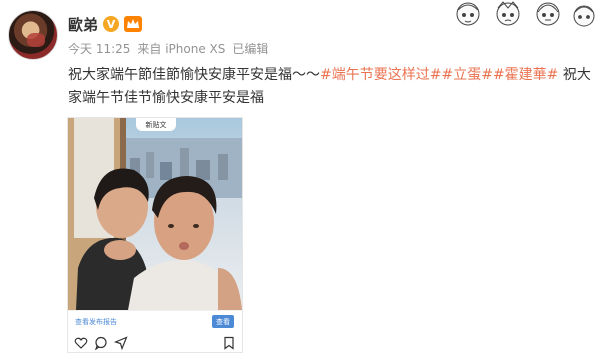 This screenshot has width=610, height=359. I want to click on card-actions, so click(155, 343).